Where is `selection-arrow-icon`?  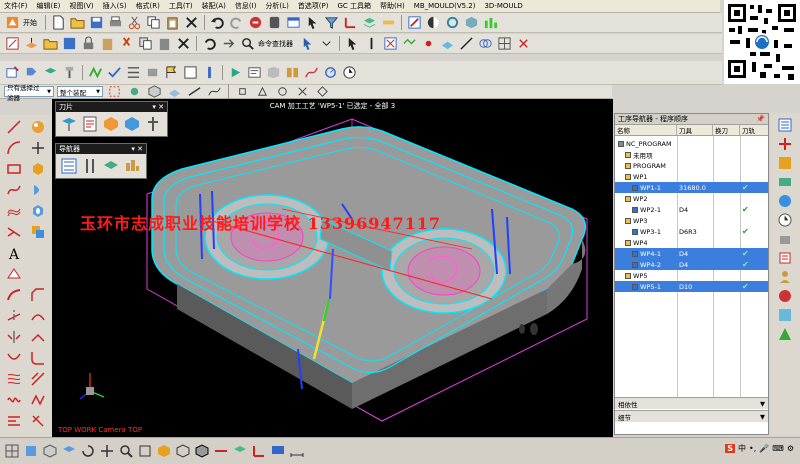
selection-arrow-icon is located at coordinates (307, 43).